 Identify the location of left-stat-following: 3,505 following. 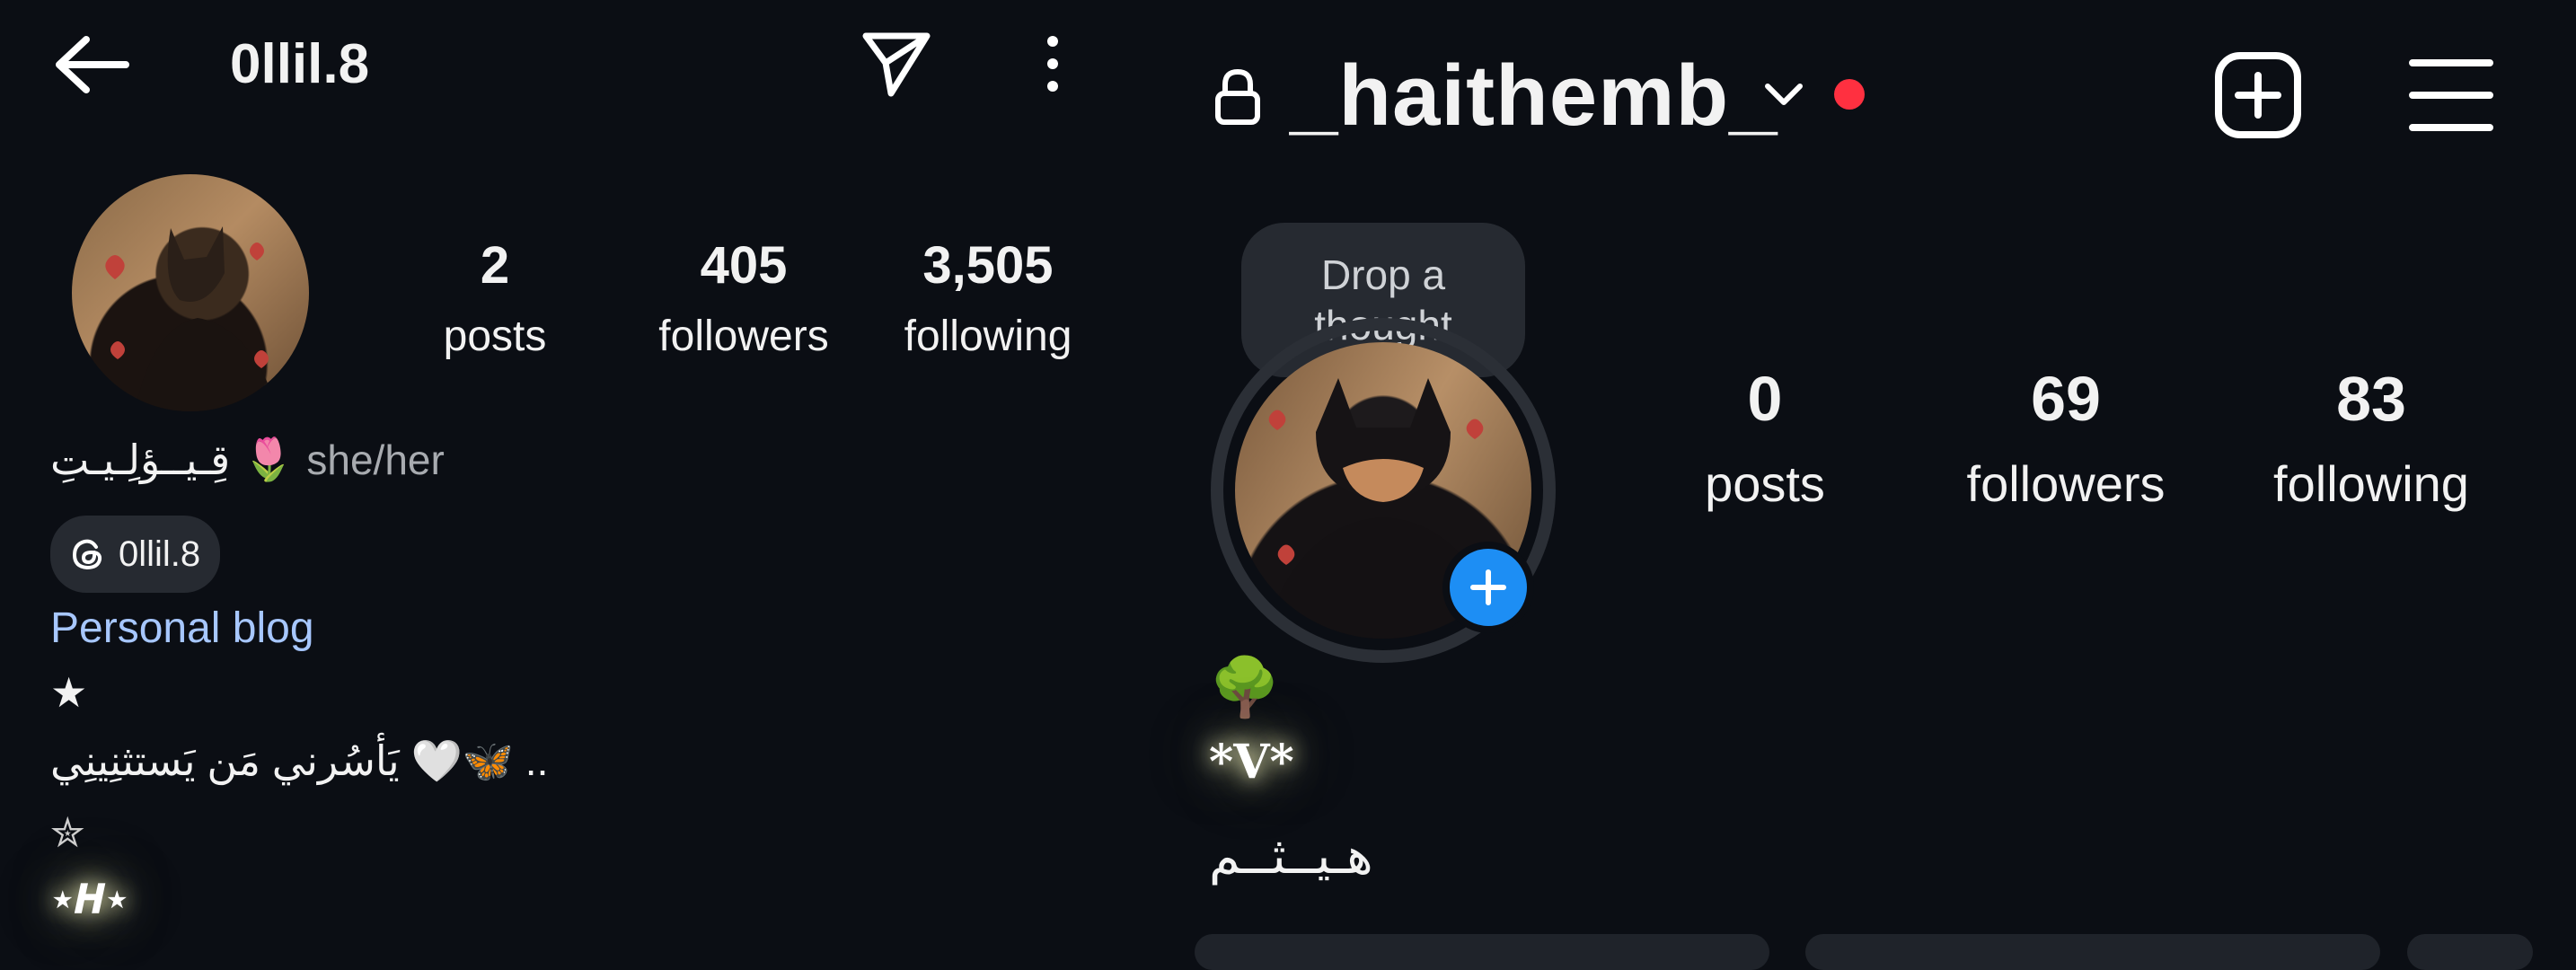
(988, 298).